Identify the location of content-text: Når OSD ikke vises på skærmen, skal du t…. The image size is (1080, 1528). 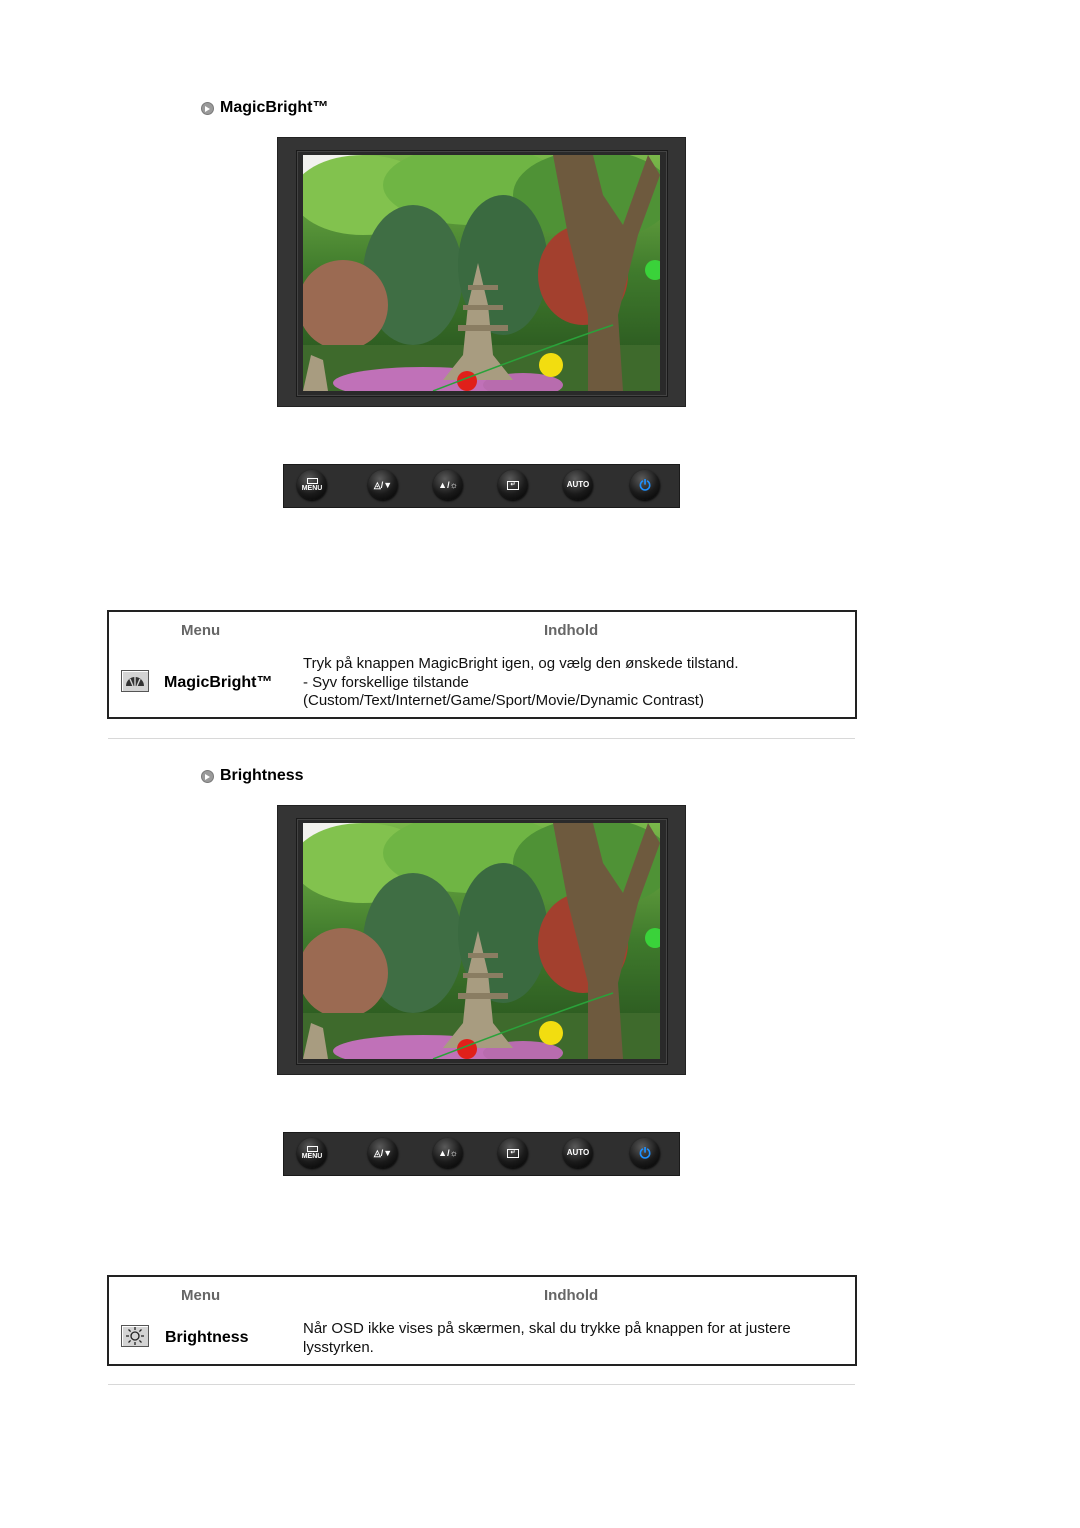
(547, 1338).